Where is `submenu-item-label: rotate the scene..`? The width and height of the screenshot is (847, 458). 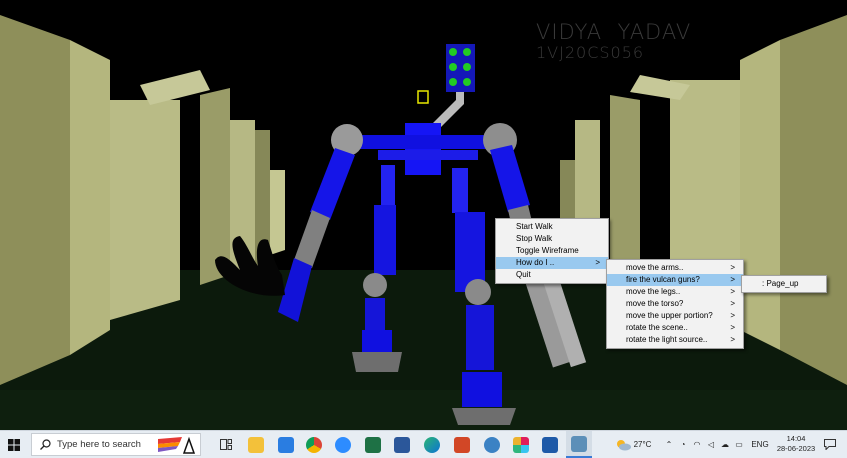
submenu-item-label: rotate the scene.. is located at coordinates (657, 327).